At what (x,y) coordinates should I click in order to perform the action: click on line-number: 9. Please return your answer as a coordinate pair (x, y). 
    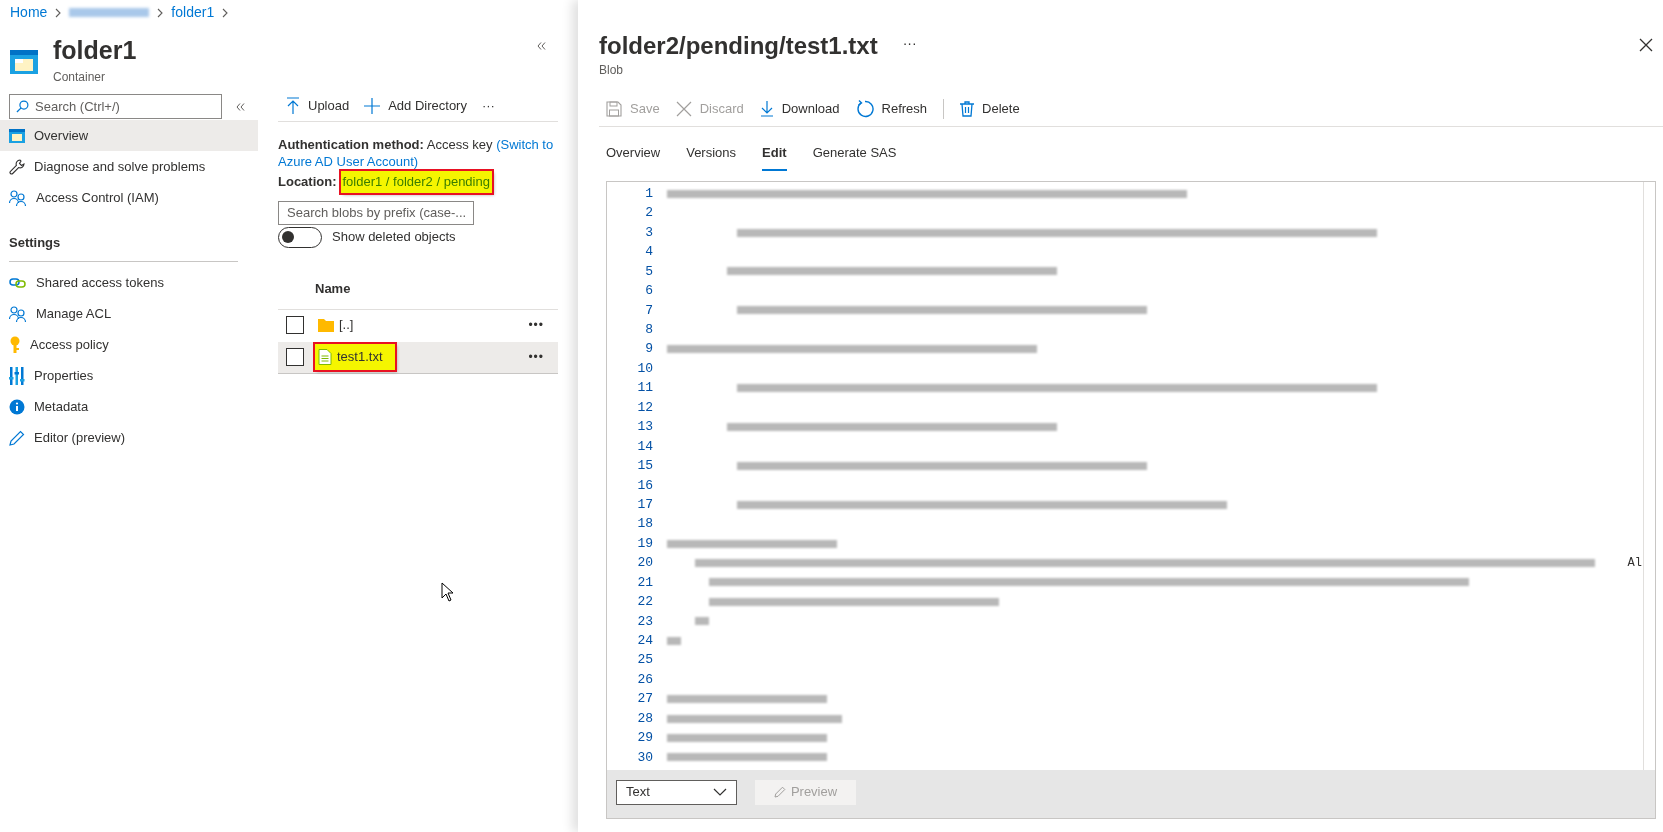
    Looking at the image, I should click on (648, 349).